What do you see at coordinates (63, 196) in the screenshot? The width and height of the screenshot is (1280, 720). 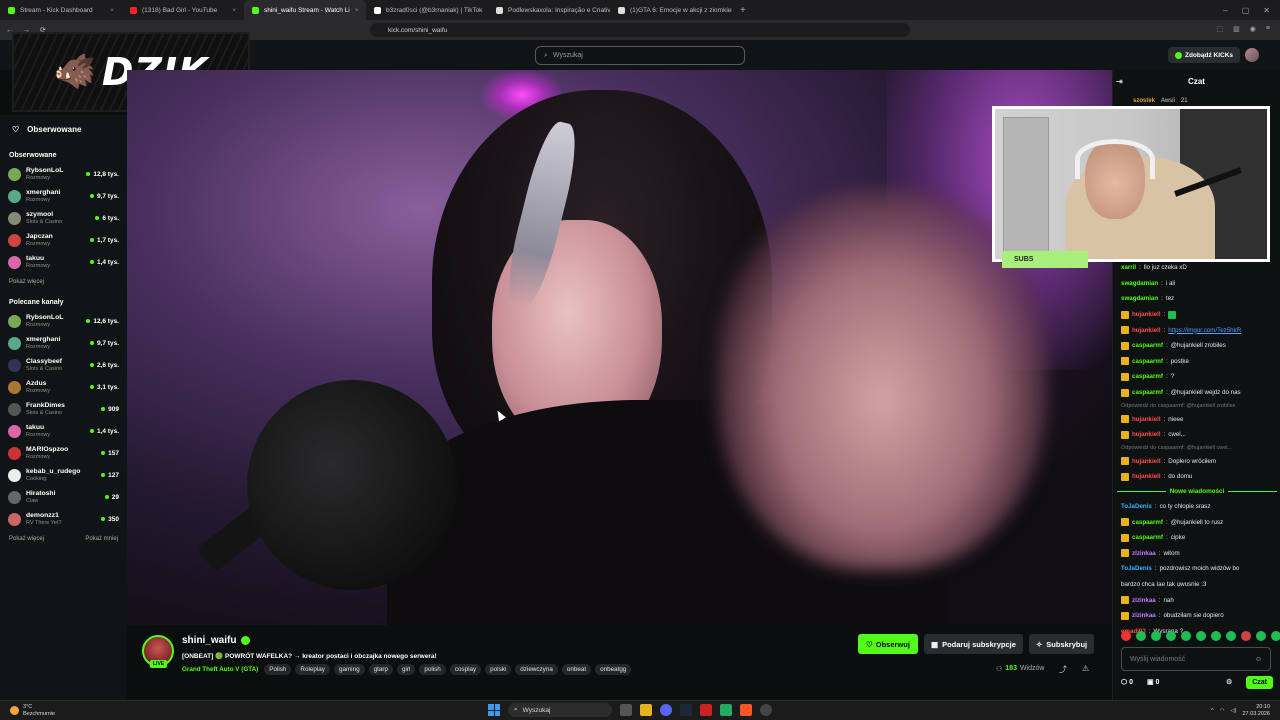 I see `sidebar-channel: xmerghani Rozmowy 9,7 tys.` at bounding box center [63, 196].